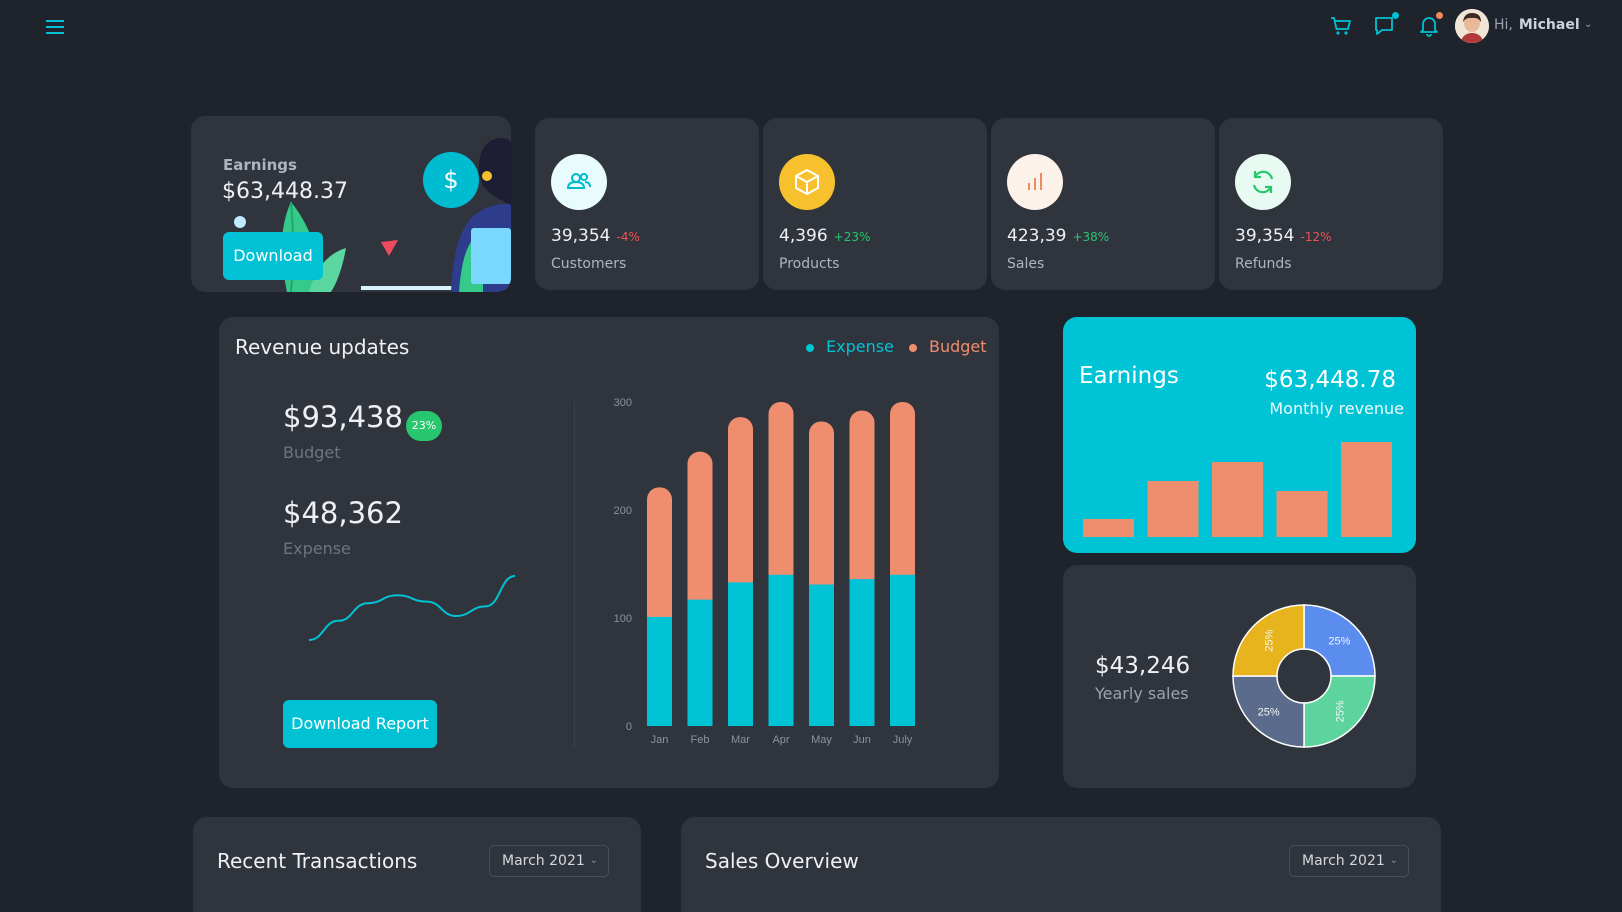 The height and width of the screenshot is (912, 1622). What do you see at coordinates (1265, 236) in the screenshot?
I see `stat-number: 39,354` at bounding box center [1265, 236].